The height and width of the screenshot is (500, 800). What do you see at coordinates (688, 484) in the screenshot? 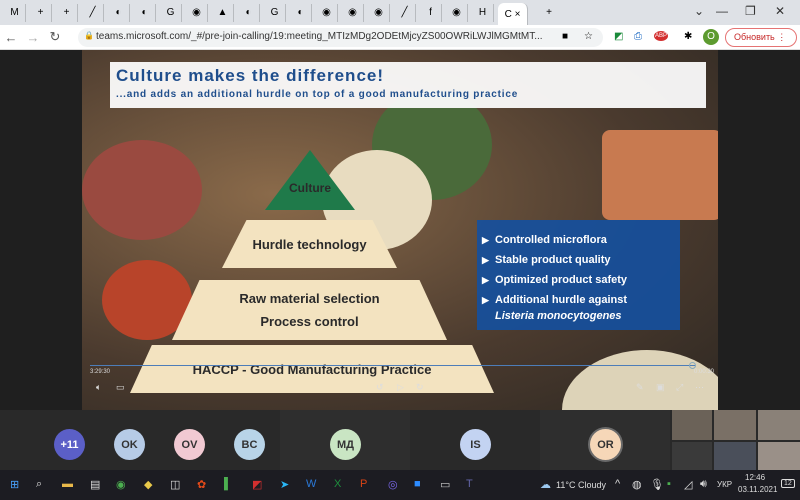
I see `network-icon: ◿` at bounding box center [688, 484].